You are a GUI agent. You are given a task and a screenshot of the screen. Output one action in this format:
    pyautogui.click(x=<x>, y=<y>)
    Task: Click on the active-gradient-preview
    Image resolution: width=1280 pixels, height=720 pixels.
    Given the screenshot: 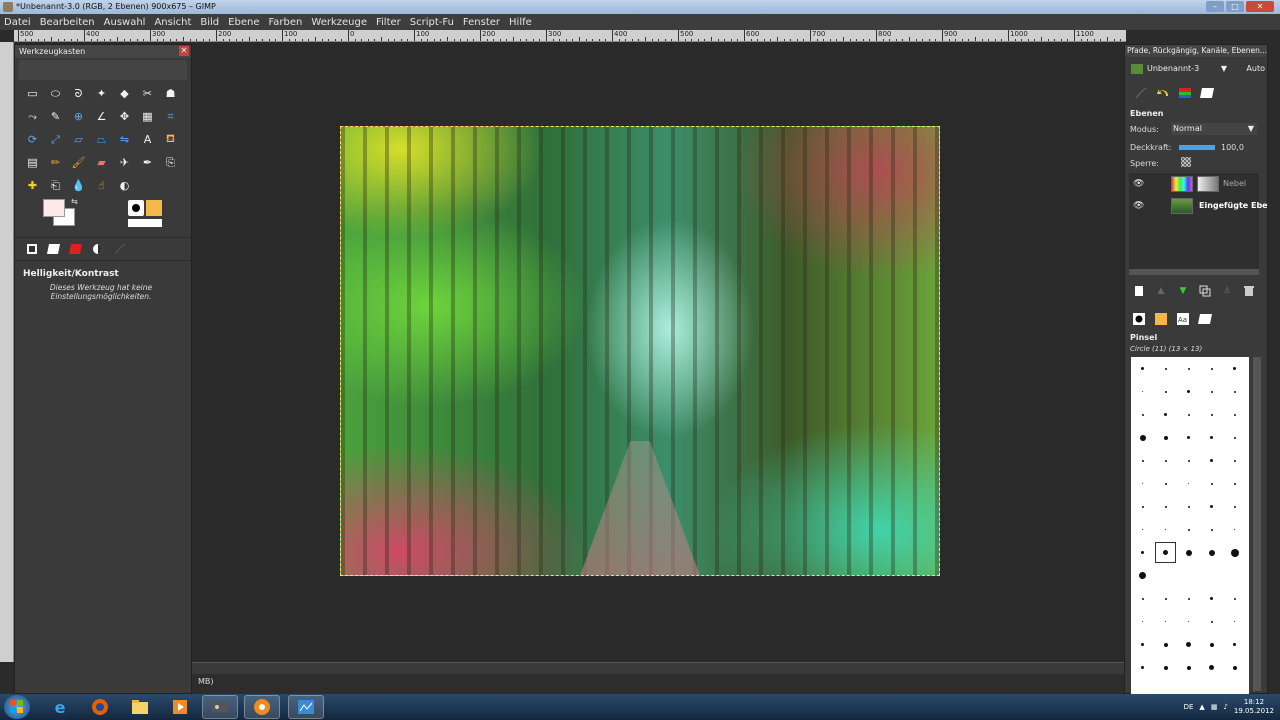 What is the action you would take?
    pyautogui.click(x=145, y=223)
    